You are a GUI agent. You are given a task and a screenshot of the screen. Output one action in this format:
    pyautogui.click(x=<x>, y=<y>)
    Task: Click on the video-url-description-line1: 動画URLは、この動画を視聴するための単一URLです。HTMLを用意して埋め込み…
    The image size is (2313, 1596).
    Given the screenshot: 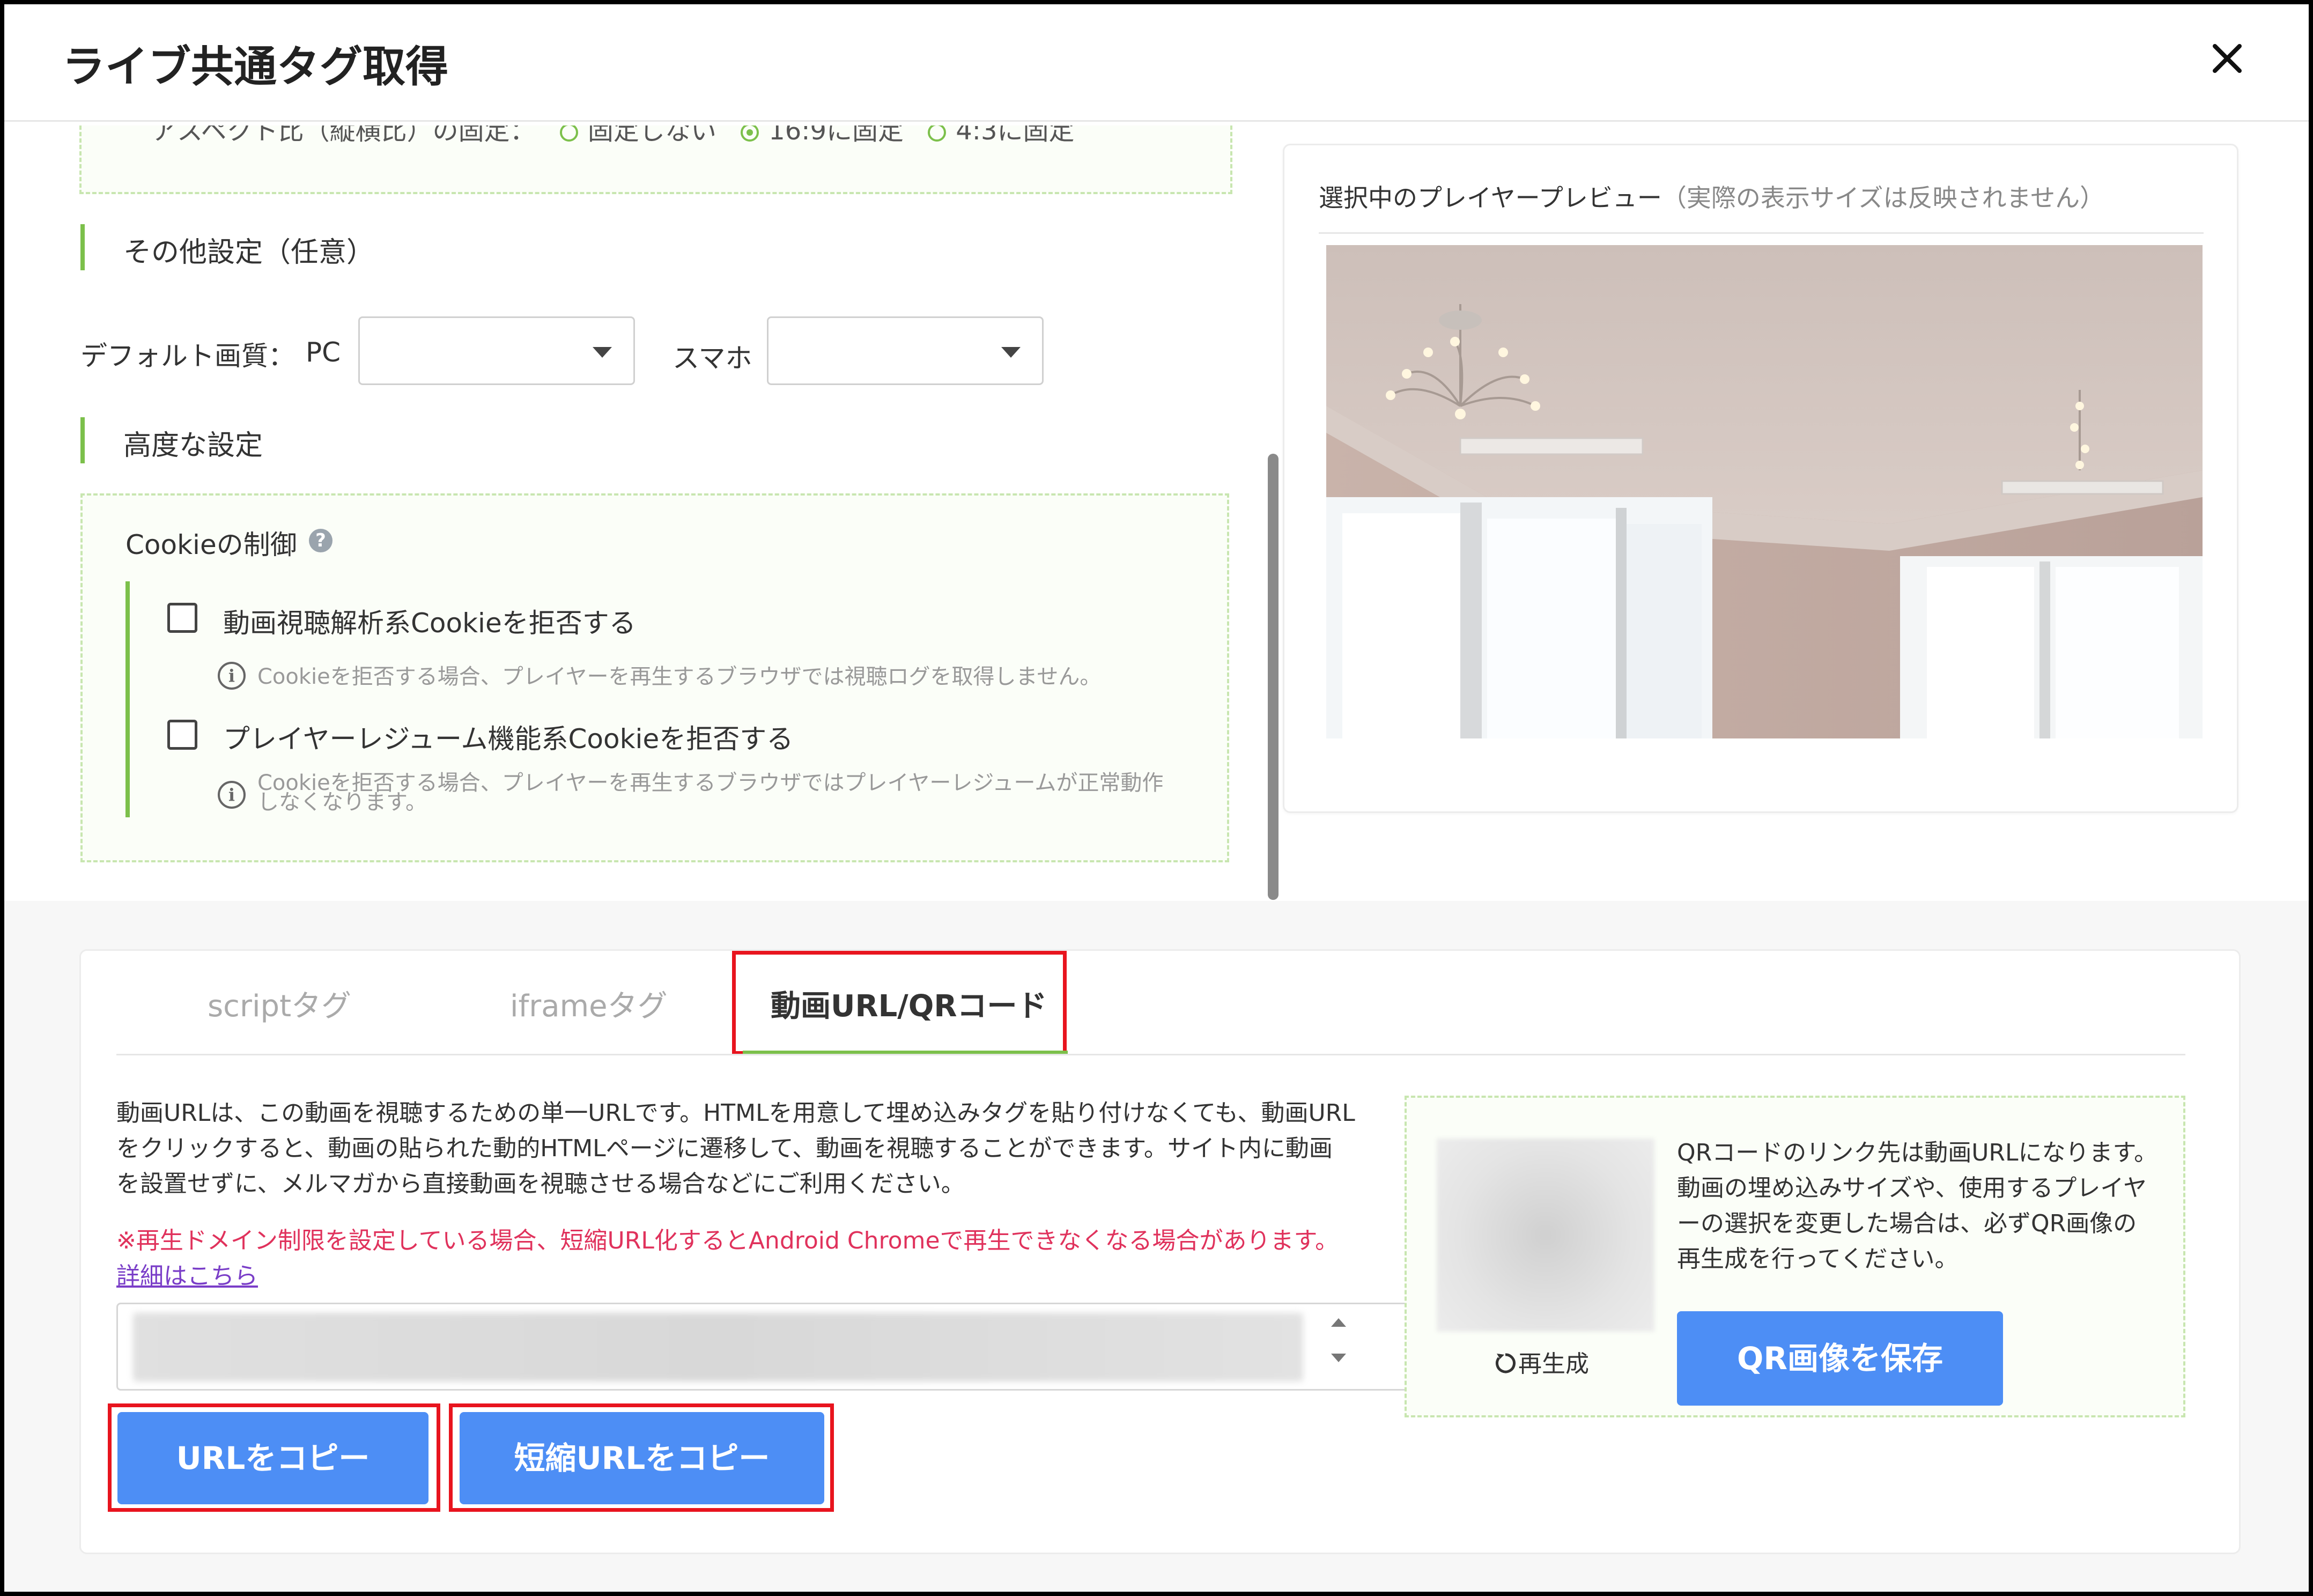 What is the action you would take?
    pyautogui.click(x=736, y=1113)
    